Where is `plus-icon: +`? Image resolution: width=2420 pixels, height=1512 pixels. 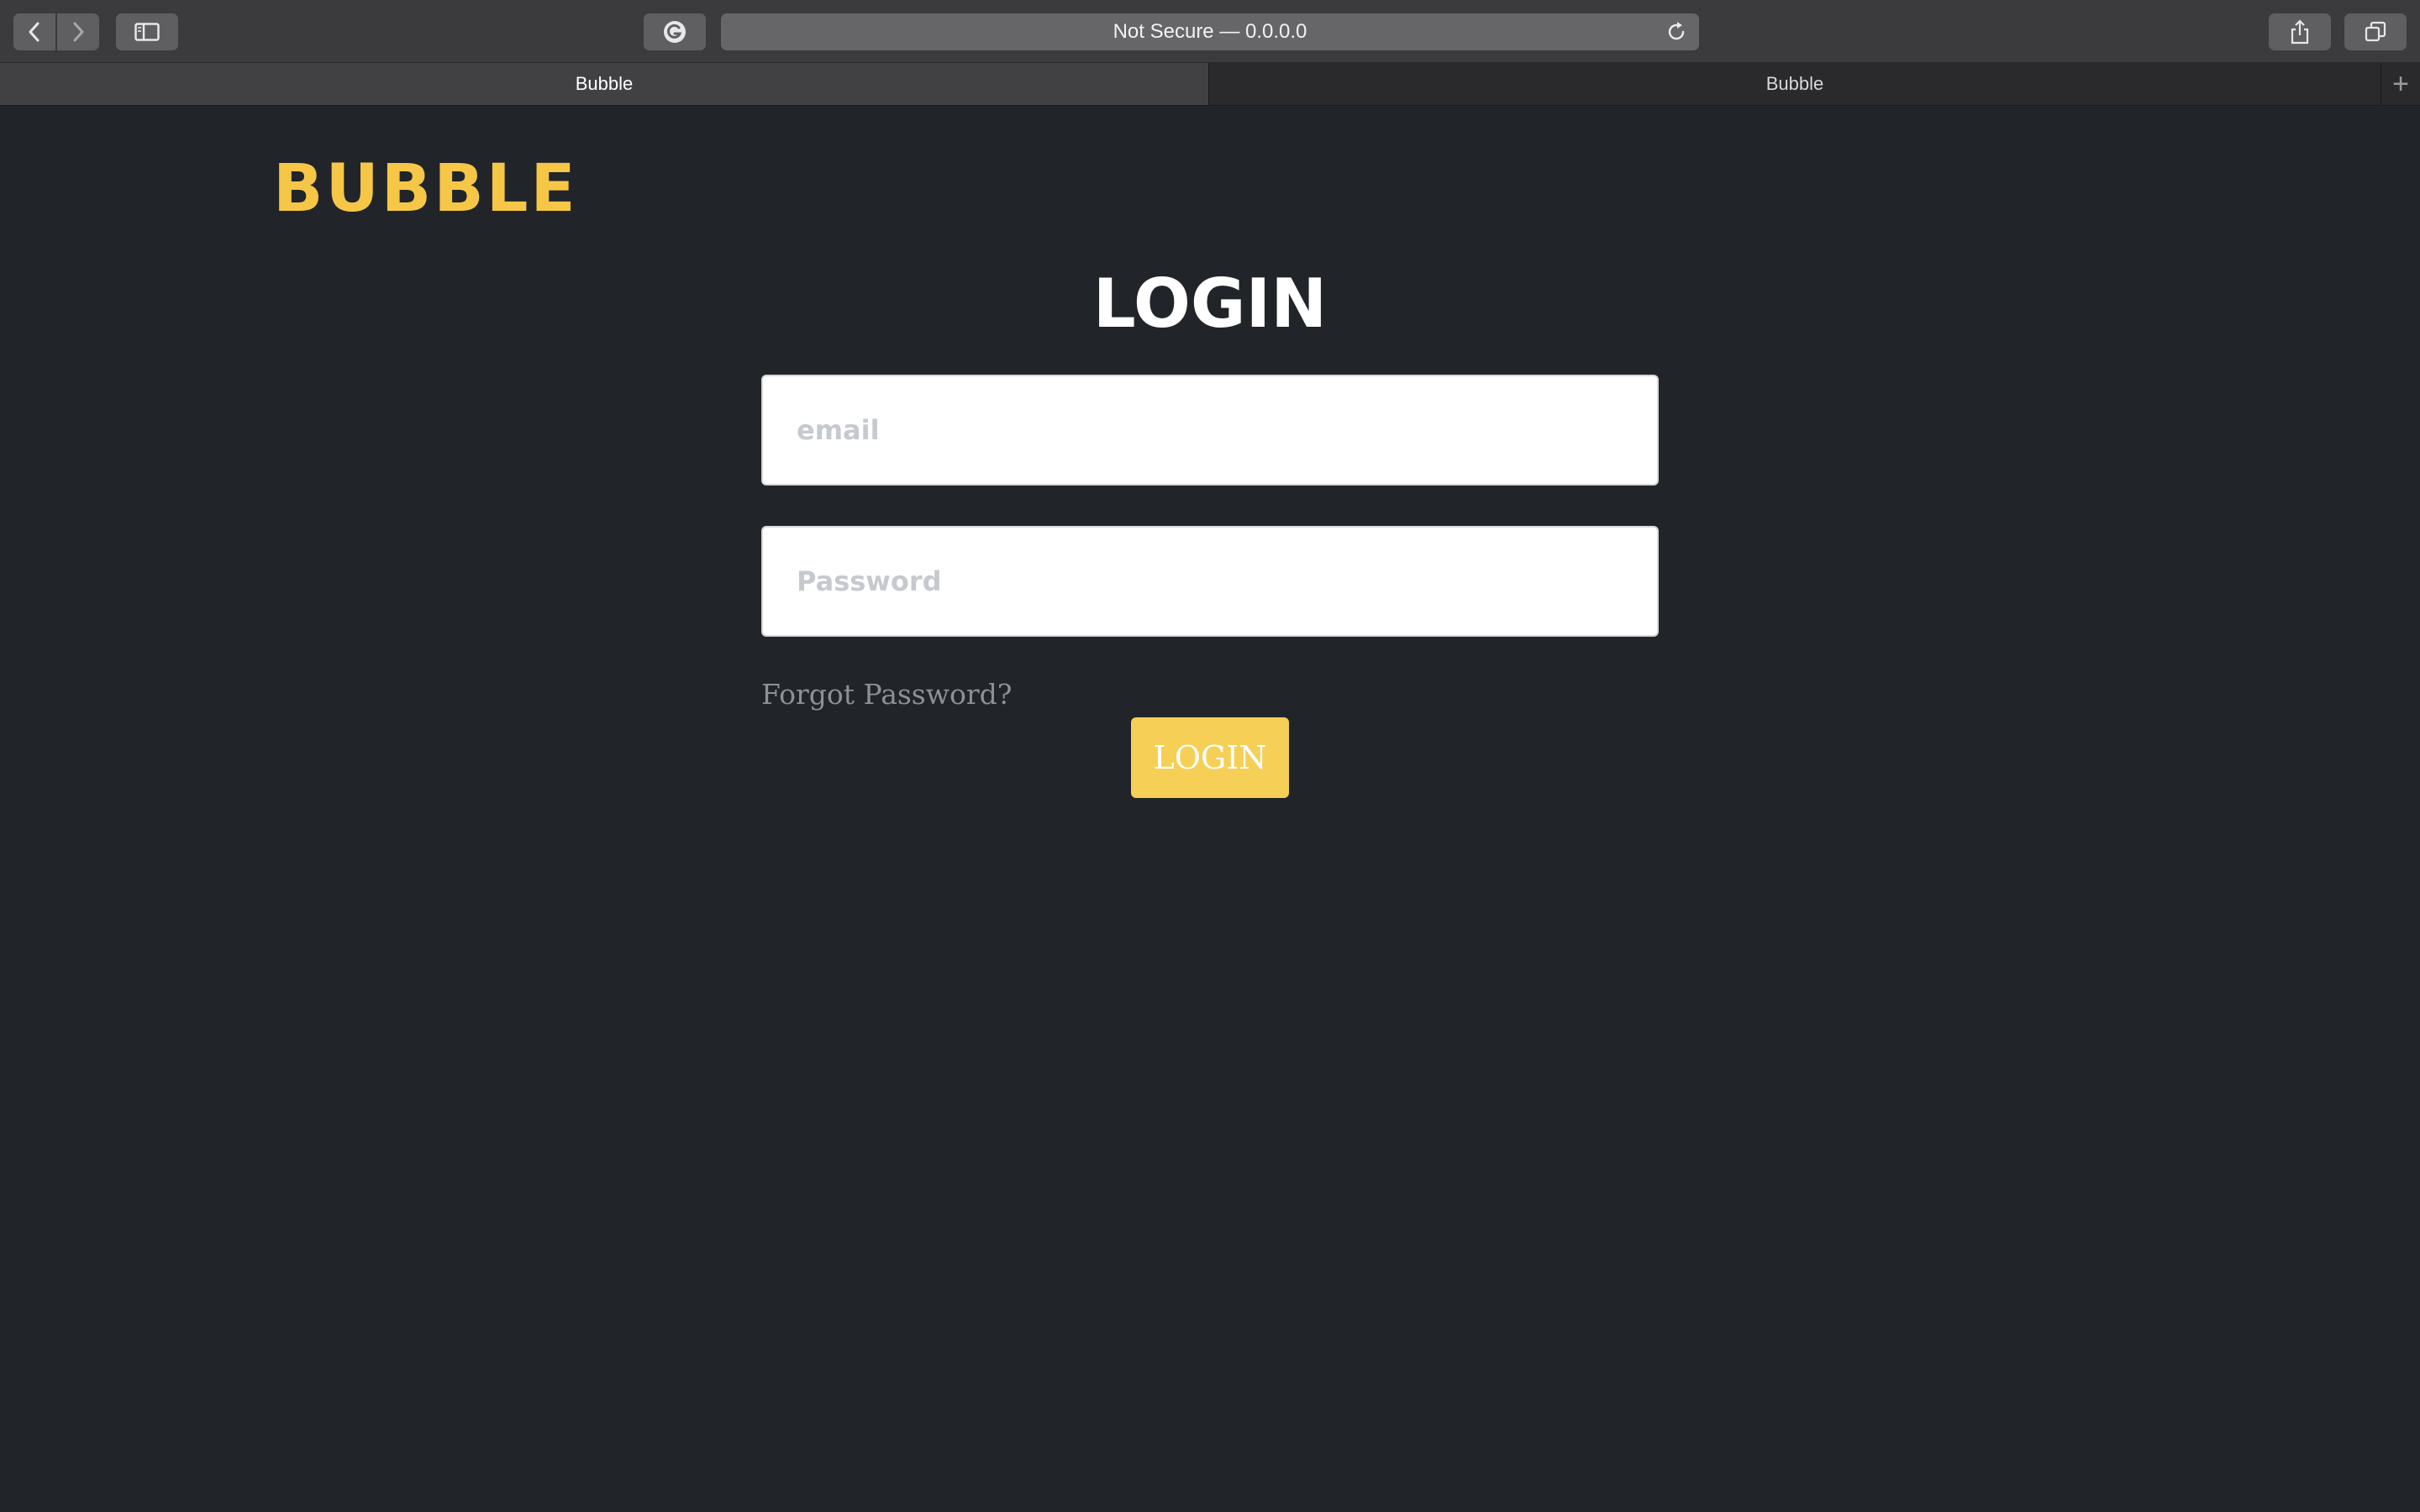
plus-icon: + is located at coordinates (2400, 83).